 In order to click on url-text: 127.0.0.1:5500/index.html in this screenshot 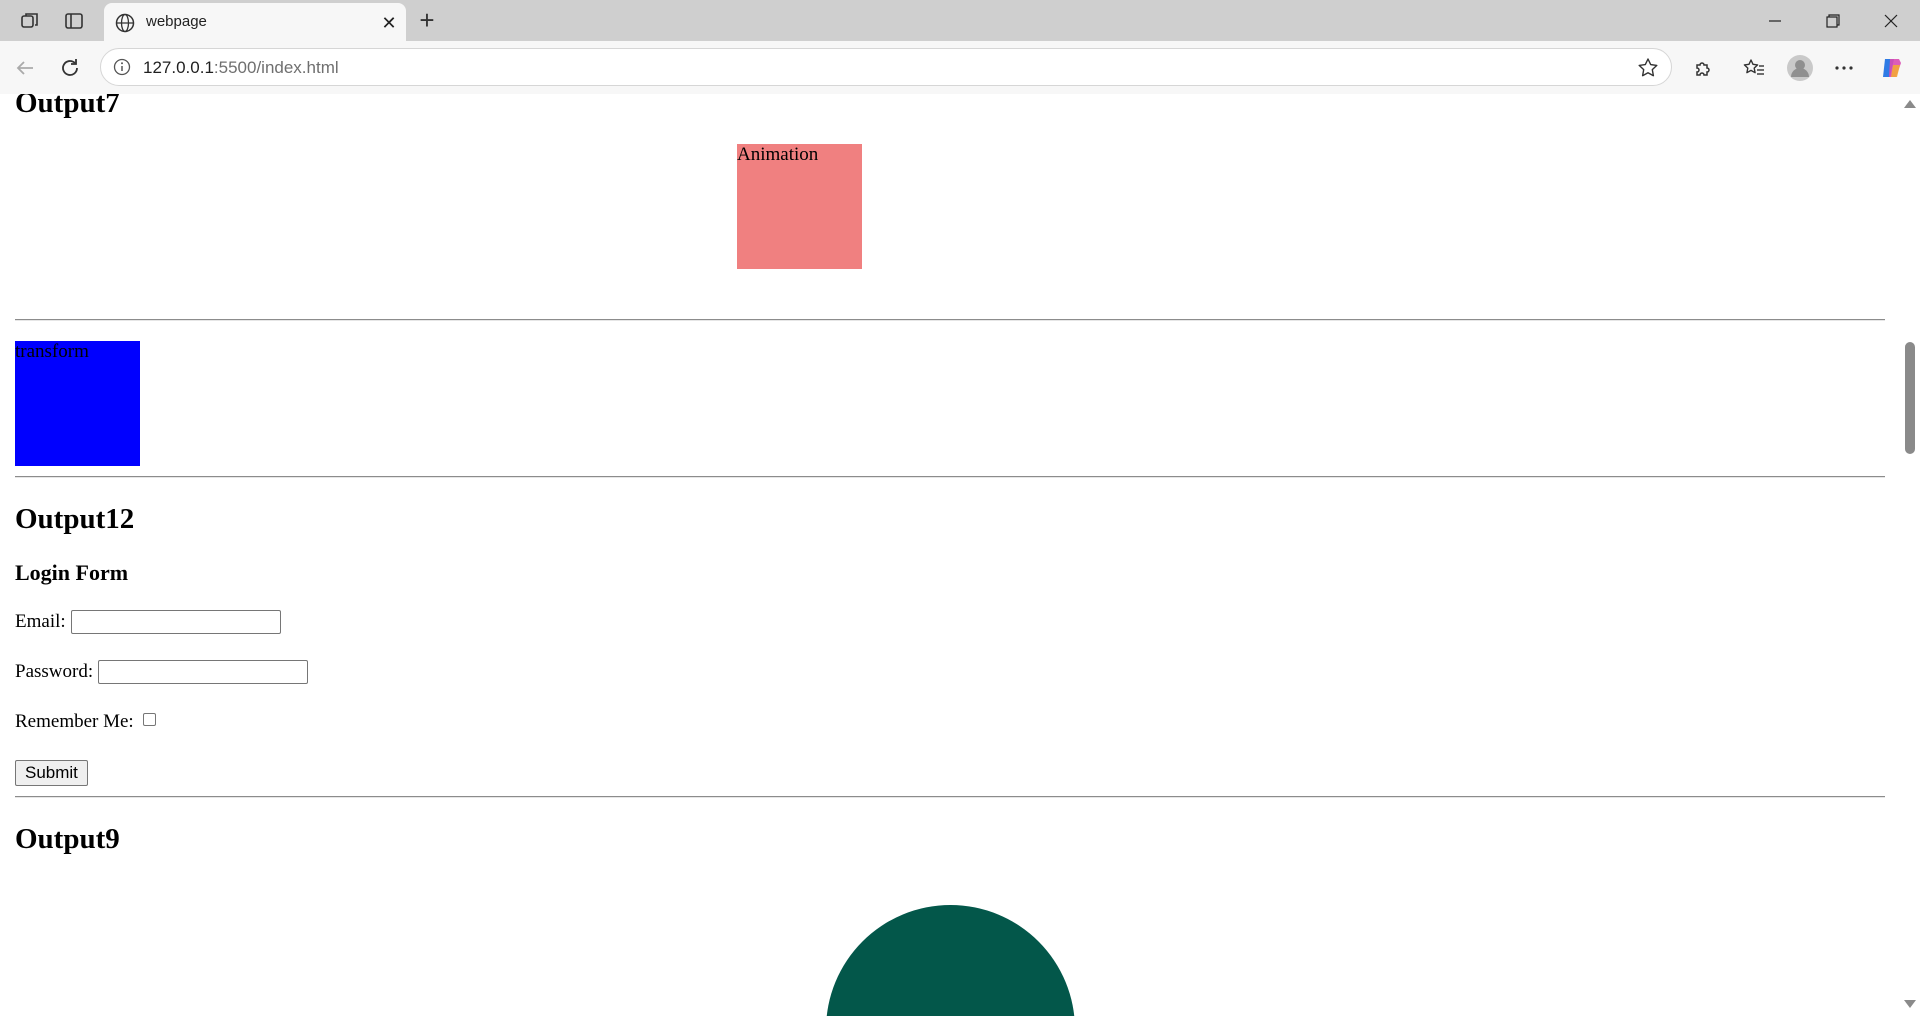, I will do `click(241, 68)`.